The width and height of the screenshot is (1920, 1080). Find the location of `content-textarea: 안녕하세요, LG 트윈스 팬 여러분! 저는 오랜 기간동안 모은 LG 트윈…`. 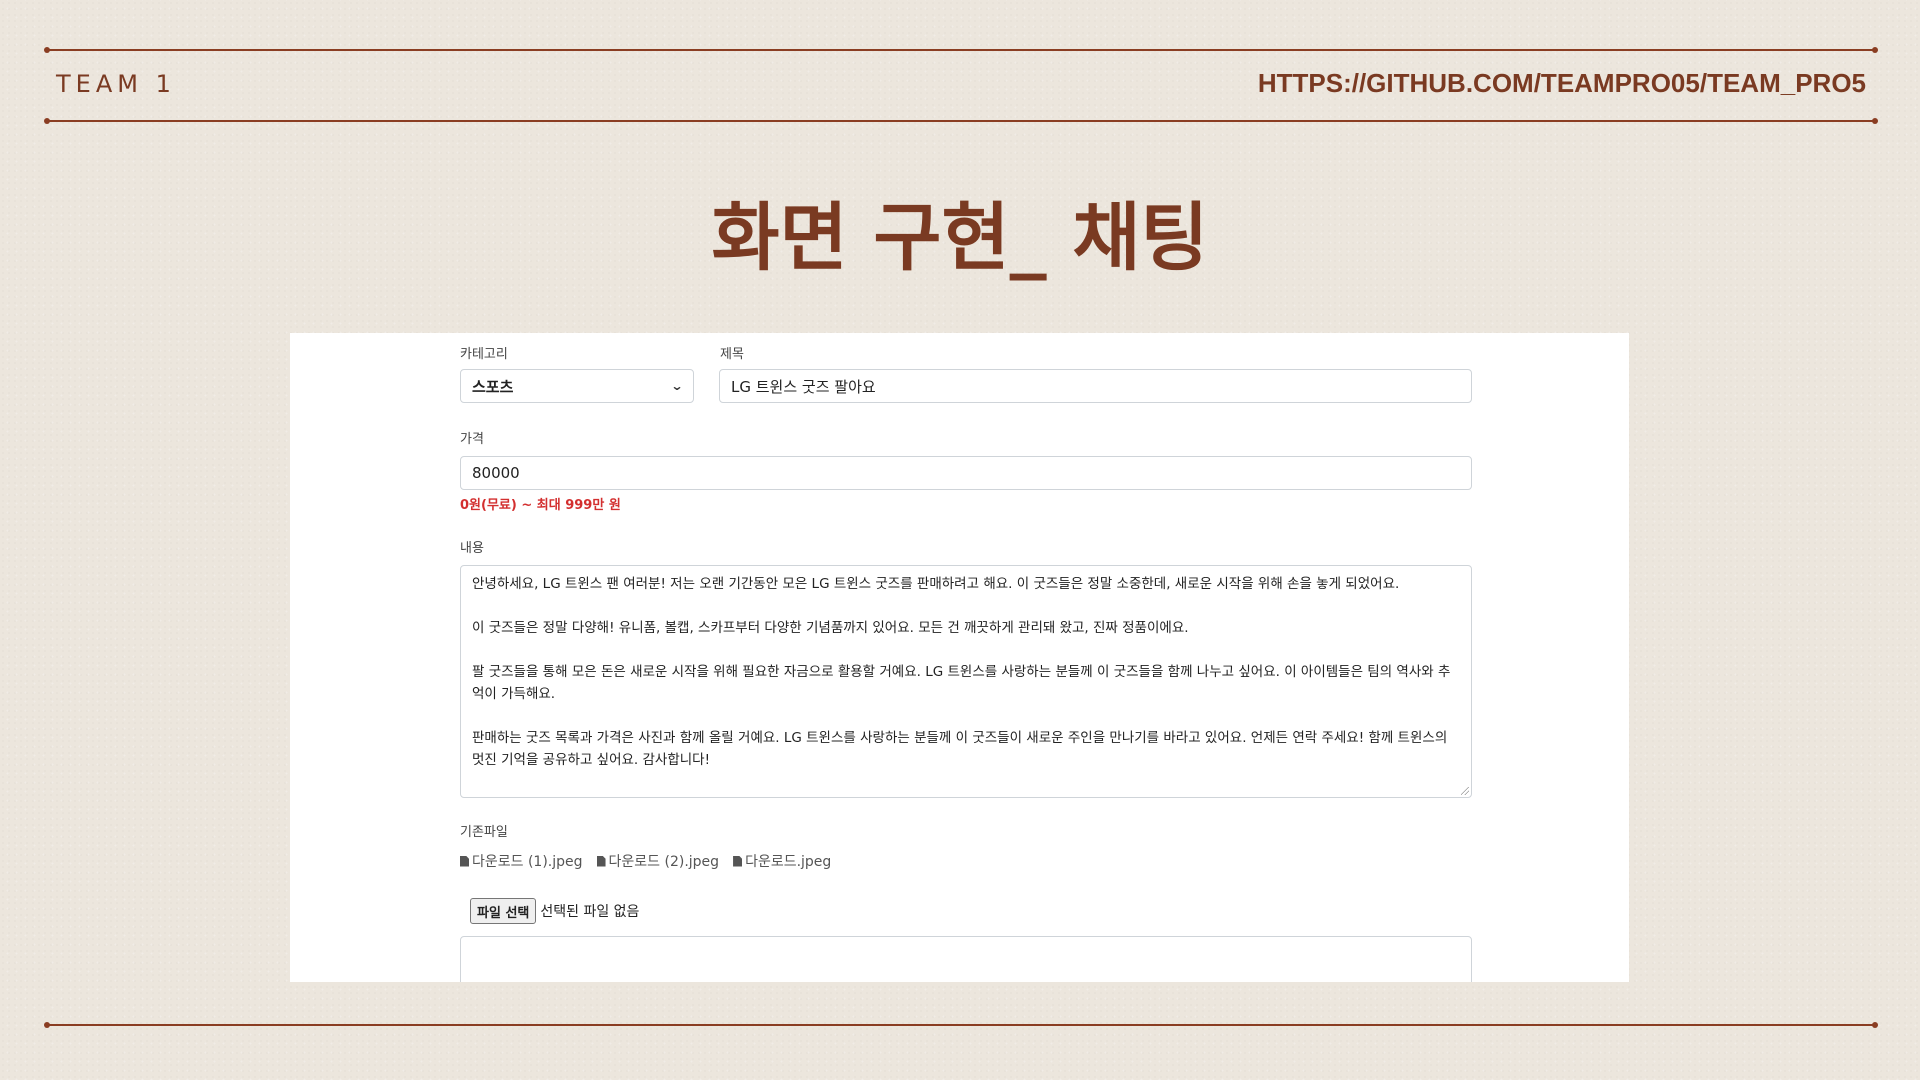

content-textarea: 안녕하세요, LG 트윈스 팬 여러분! 저는 오랜 기간동안 모은 LG 트윈… is located at coordinates (966, 681).